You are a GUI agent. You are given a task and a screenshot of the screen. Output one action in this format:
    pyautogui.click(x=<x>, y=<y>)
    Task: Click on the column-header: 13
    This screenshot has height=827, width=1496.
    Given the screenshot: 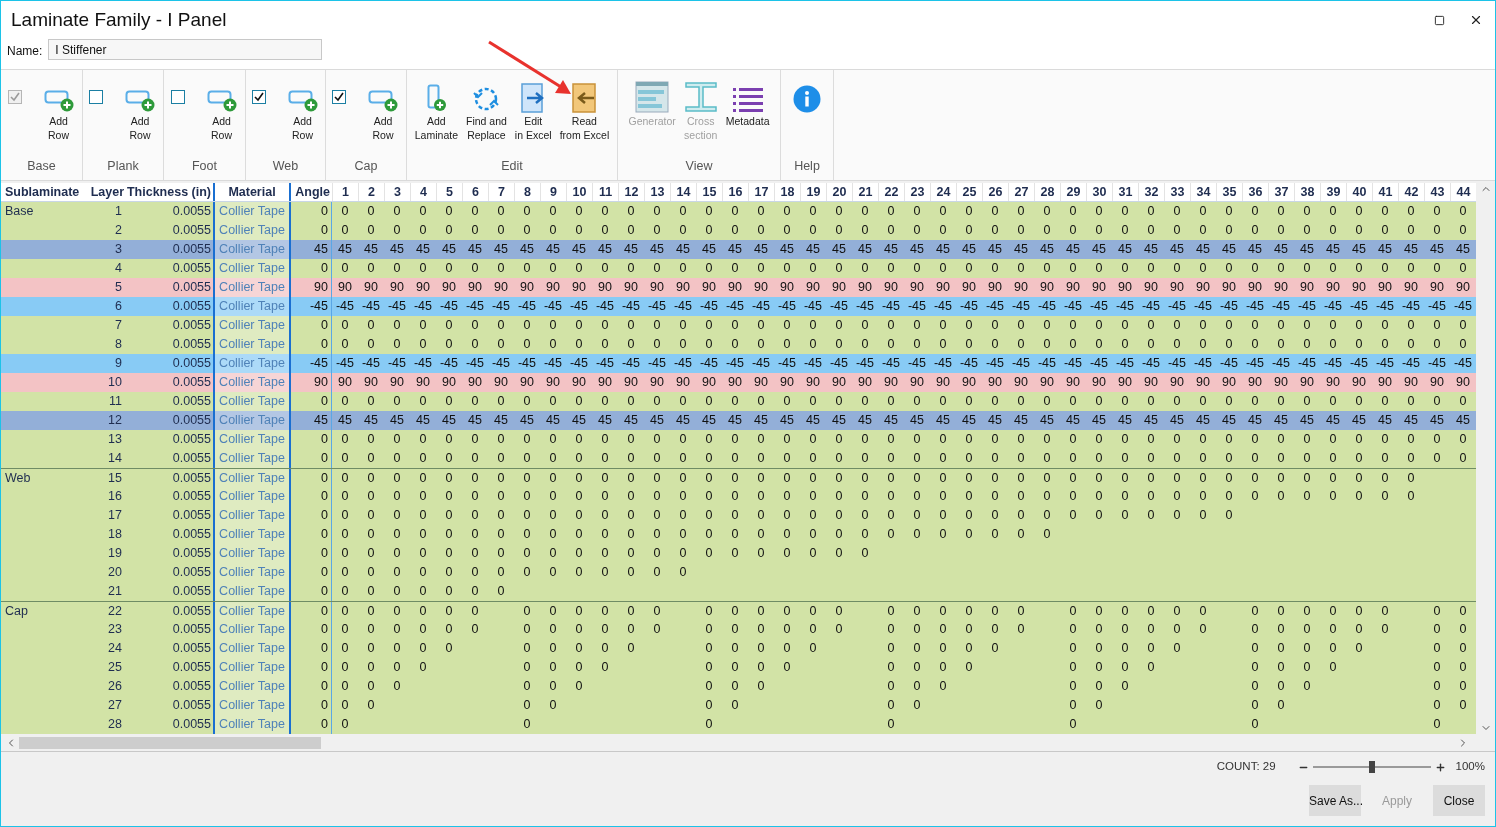 What is the action you would take?
    pyautogui.click(x=657, y=192)
    